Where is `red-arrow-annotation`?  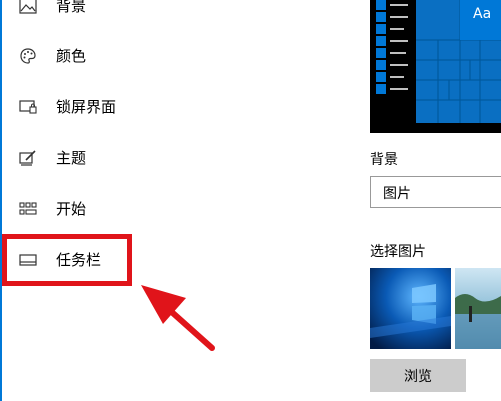 red-arrow-annotation is located at coordinates (178, 318).